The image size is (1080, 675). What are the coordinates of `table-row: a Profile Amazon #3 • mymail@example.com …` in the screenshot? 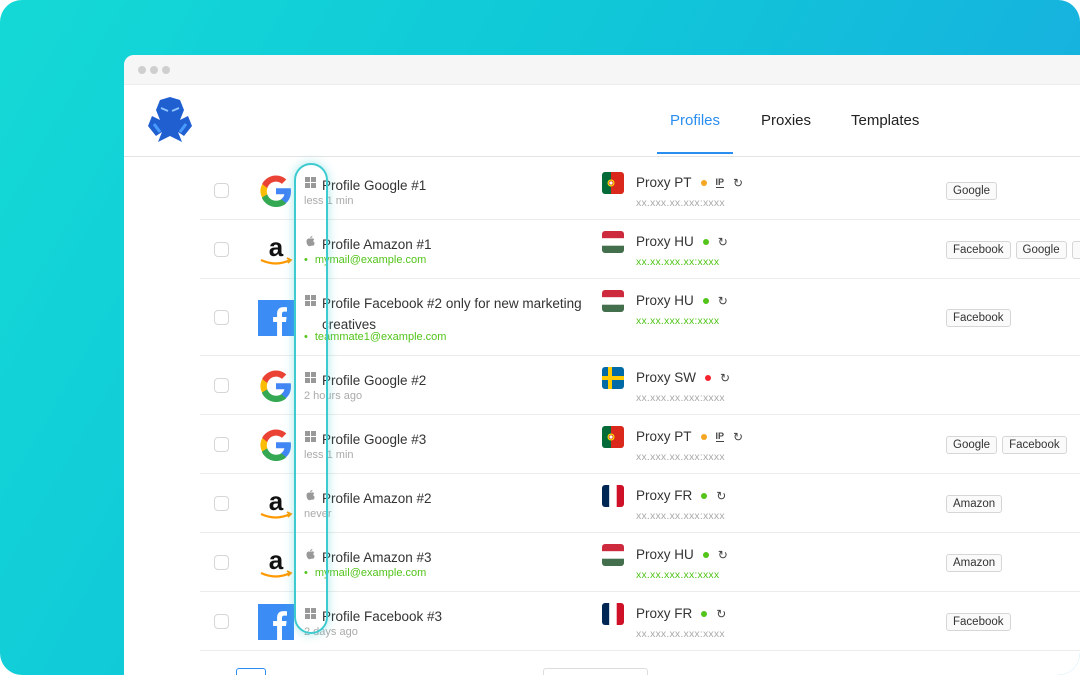 It's located at (640, 562).